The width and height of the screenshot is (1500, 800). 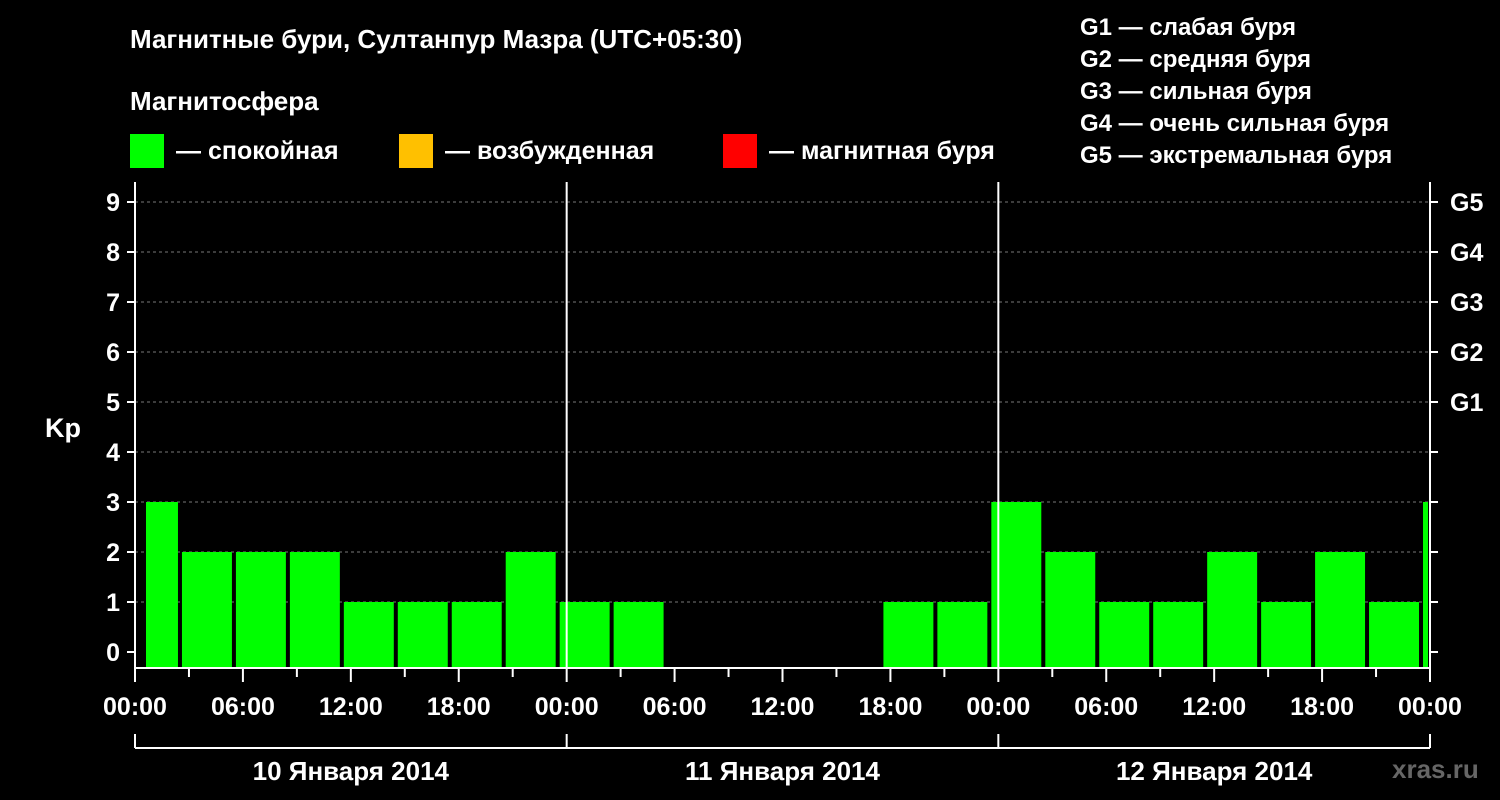 I want to click on day-label: 12 Января 2014, so click(x=1214, y=771).